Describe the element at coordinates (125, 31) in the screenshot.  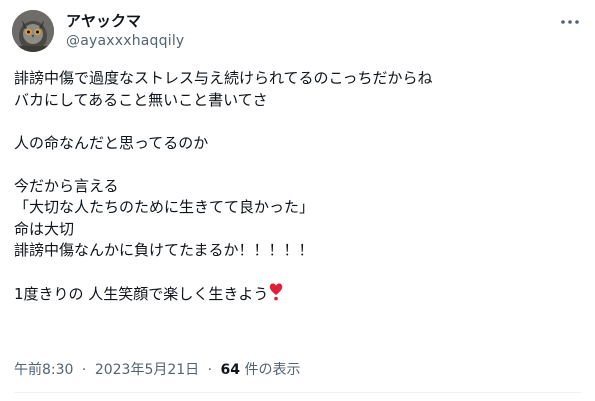
I see `author-block: アヤックマ @ayaxxxhaqqily` at that location.